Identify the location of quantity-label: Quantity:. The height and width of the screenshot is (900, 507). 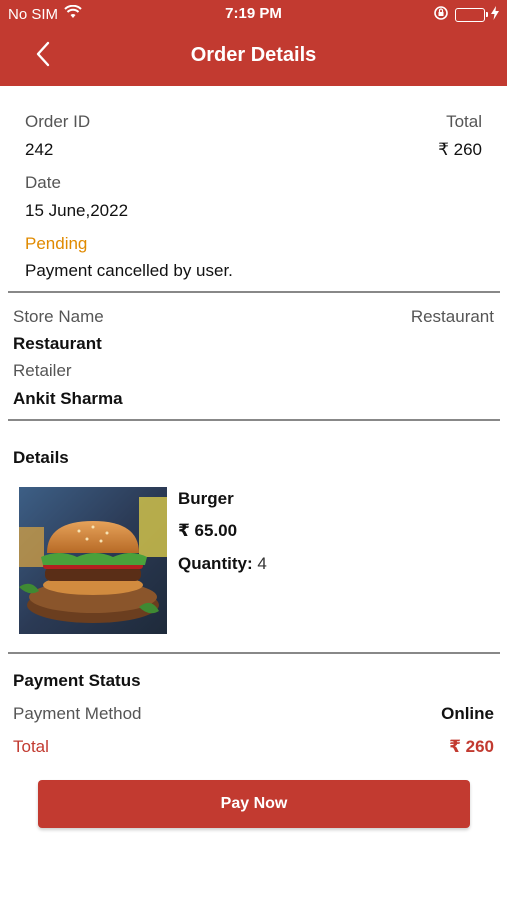
(215, 563).